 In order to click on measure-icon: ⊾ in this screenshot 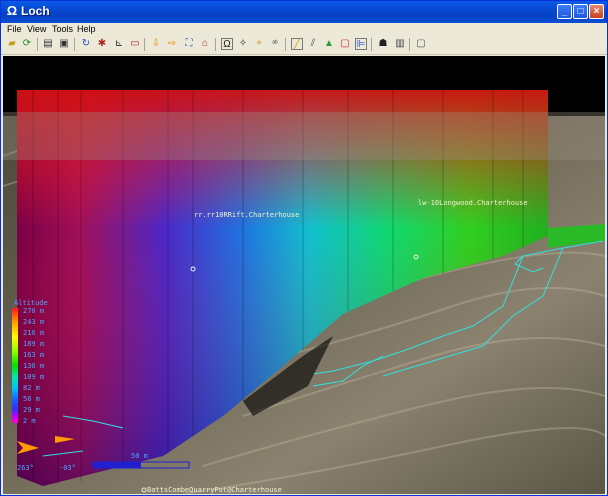, I will do `click(119, 44)`.